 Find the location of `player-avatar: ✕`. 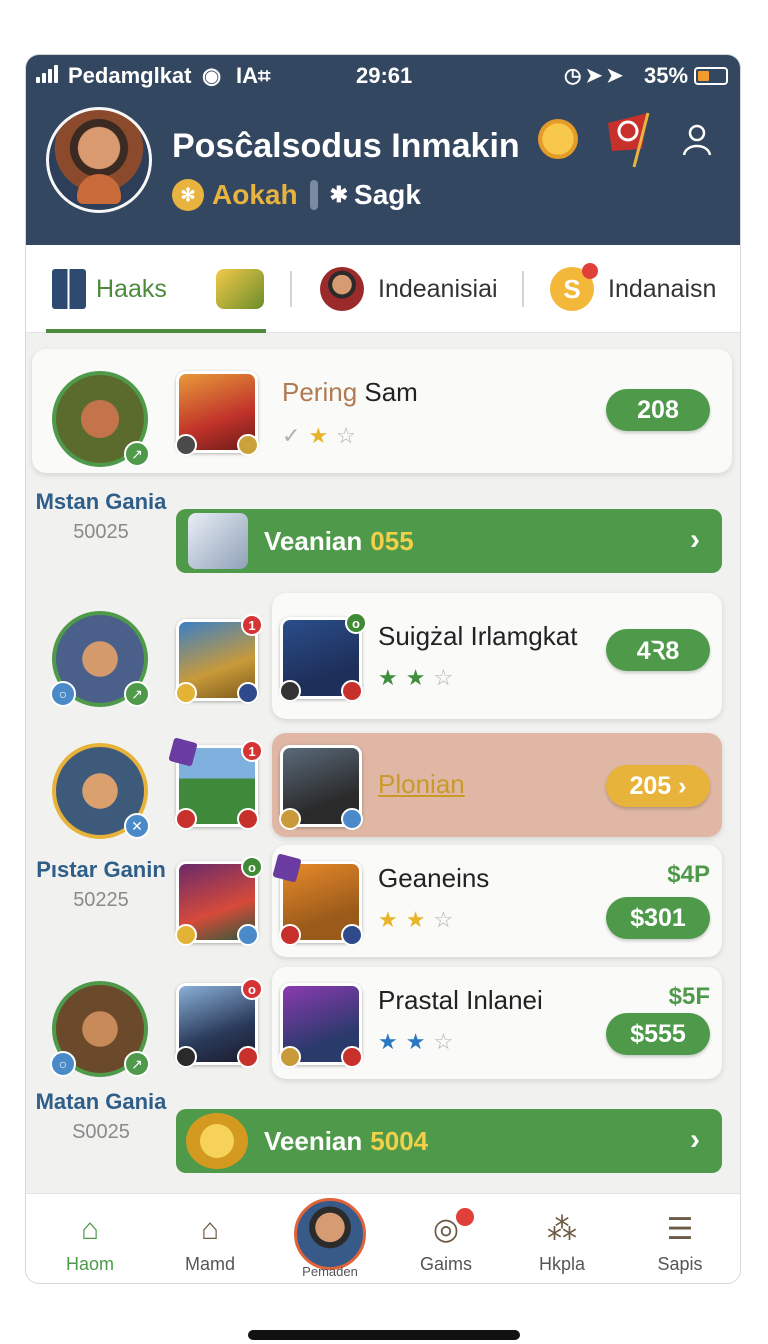

player-avatar: ✕ is located at coordinates (101, 791).